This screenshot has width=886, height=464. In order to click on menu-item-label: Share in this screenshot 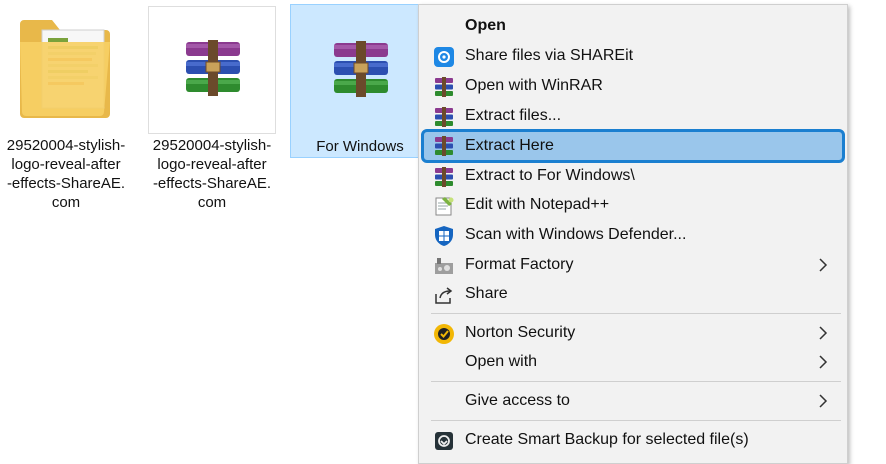, I will do `click(486, 293)`.